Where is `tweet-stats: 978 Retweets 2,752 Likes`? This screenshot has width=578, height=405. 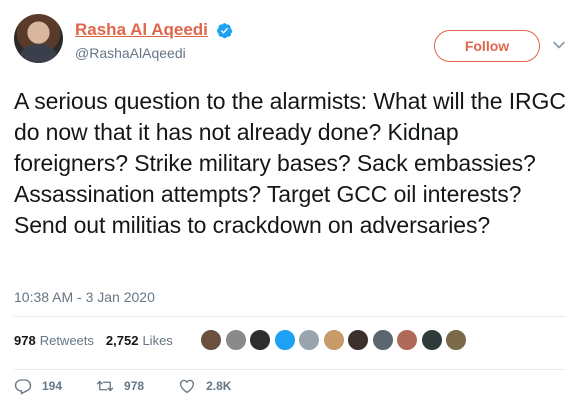 tweet-stats: 978 Retweets 2,752 Likes is located at coordinates (99, 340).